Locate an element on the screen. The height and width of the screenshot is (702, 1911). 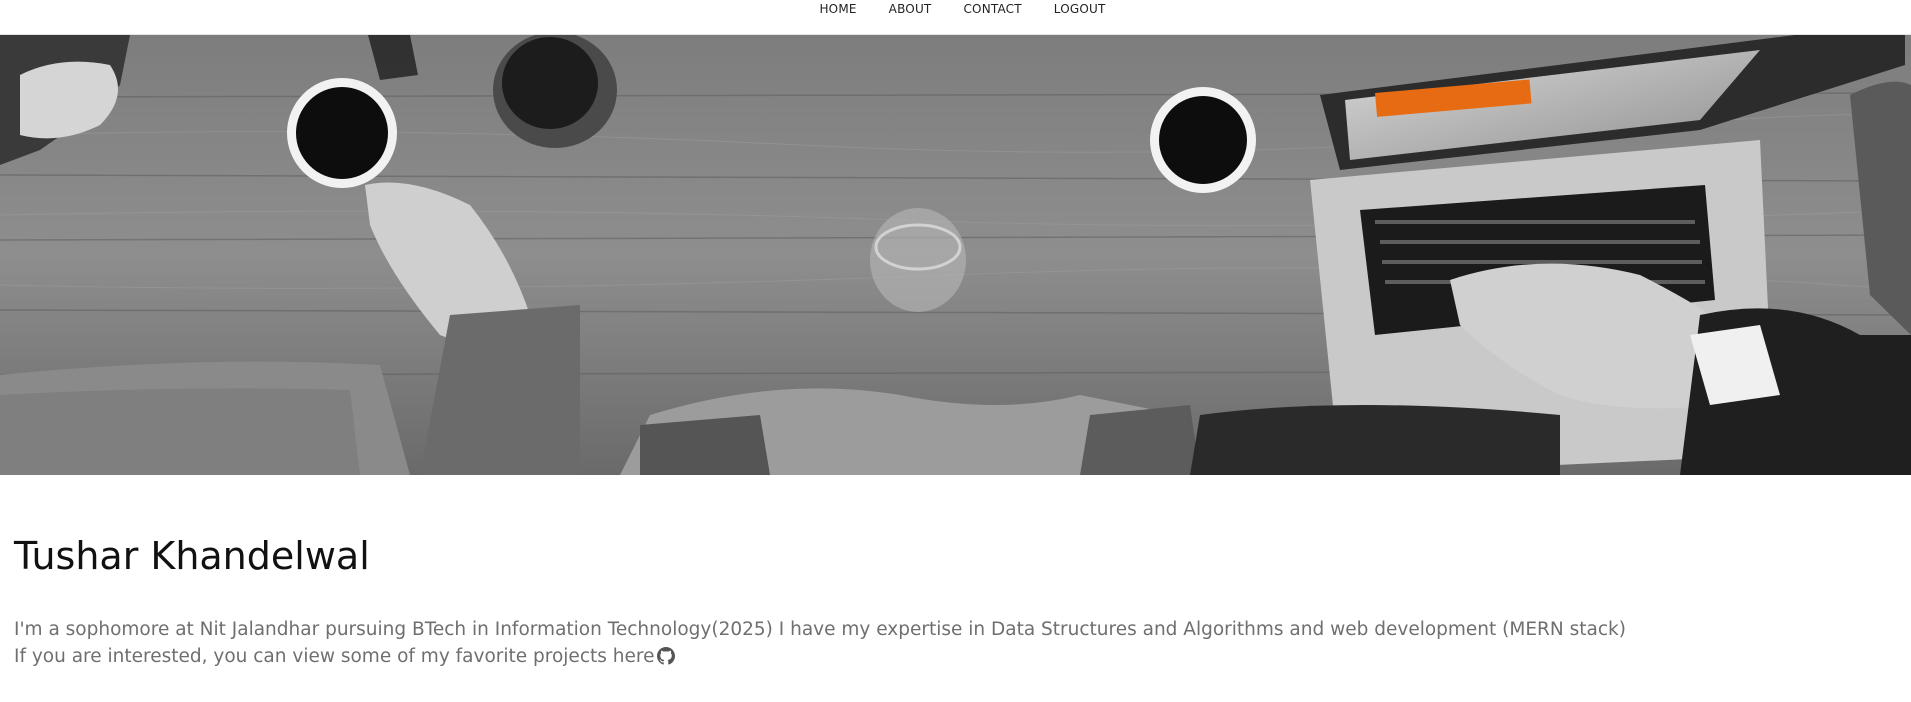
nav-link-about: ABOUT is located at coordinates (910, 8).